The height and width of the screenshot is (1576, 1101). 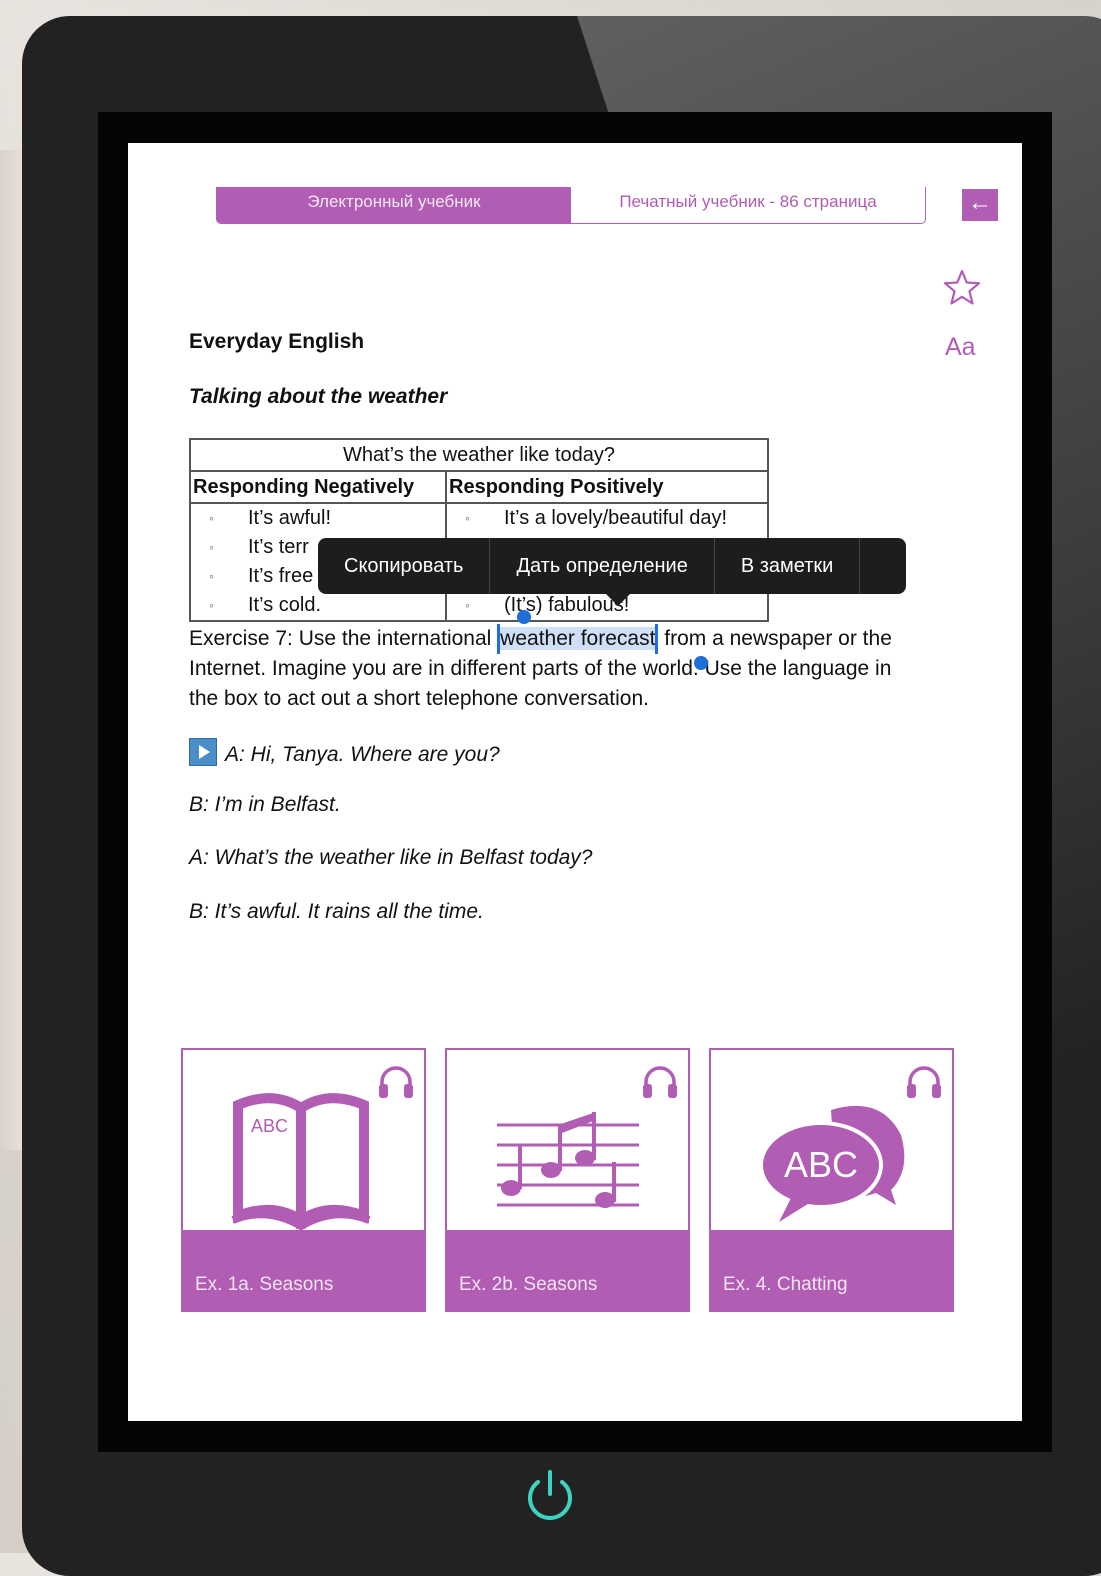 I want to click on text-context-menu: Скопировать Дать определение В заметки, so click(x=612, y=572).